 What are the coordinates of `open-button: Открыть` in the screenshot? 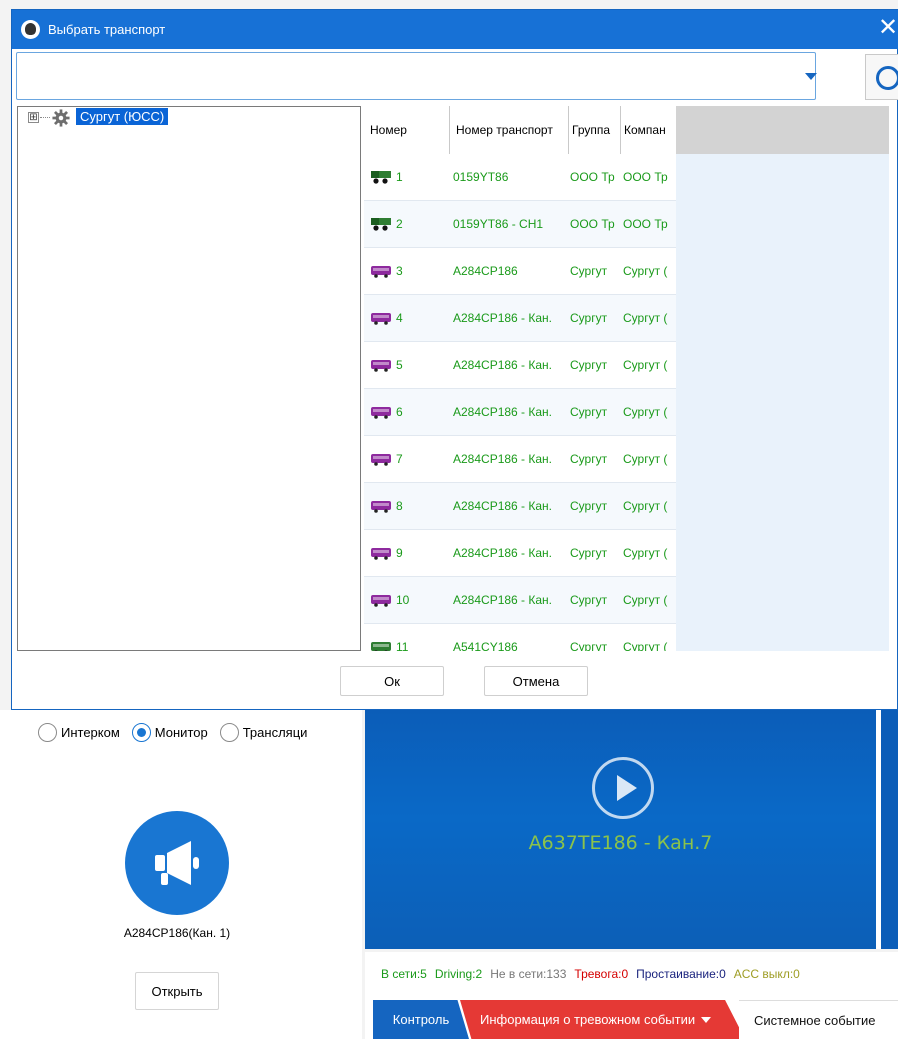 It's located at (177, 991).